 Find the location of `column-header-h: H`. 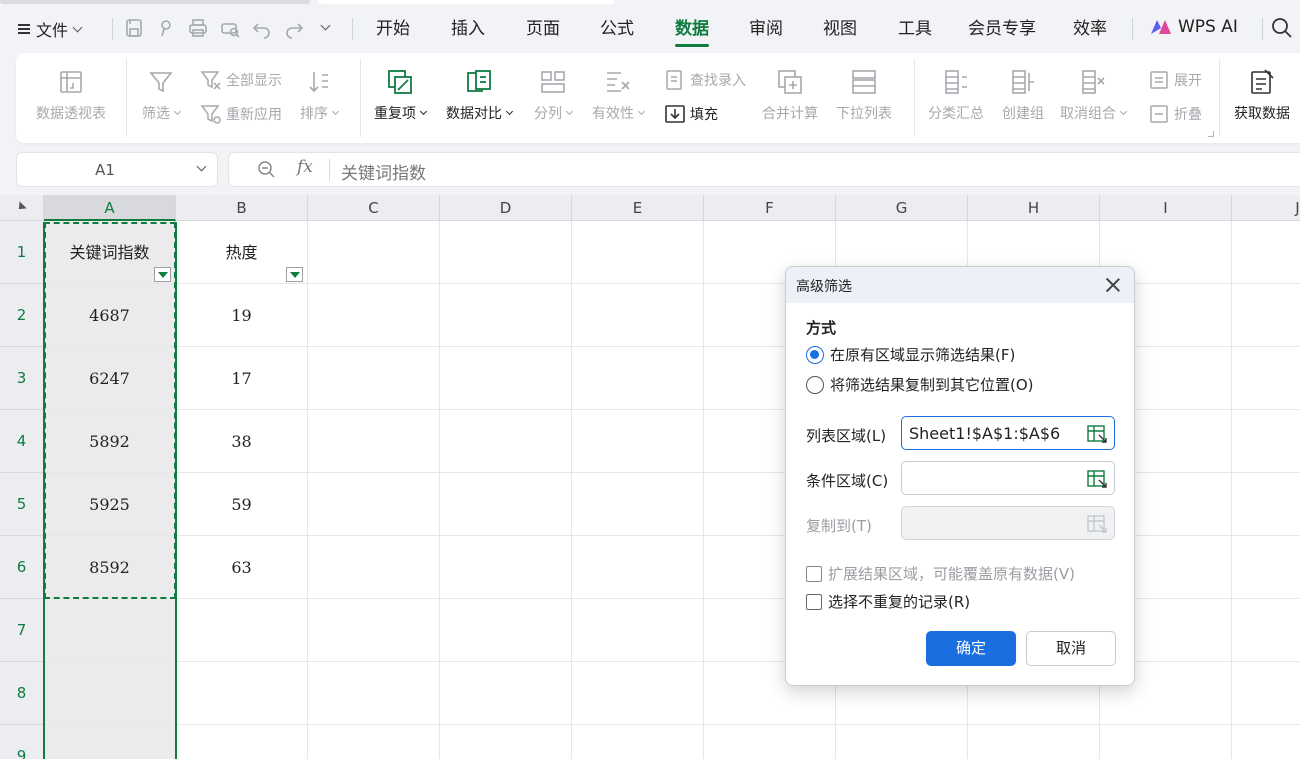

column-header-h: H is located at coordinates (1034, 208).